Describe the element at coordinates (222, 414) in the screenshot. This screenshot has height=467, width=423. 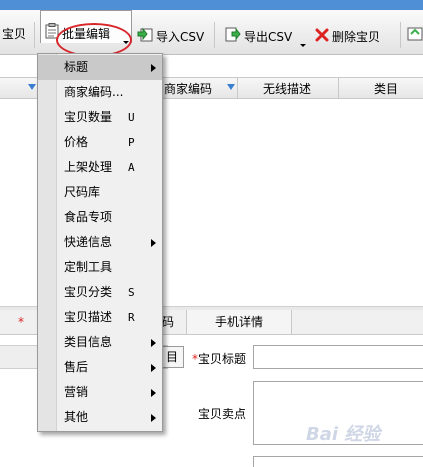
I see `selling-point-label: 宝贝卖点` at that location.